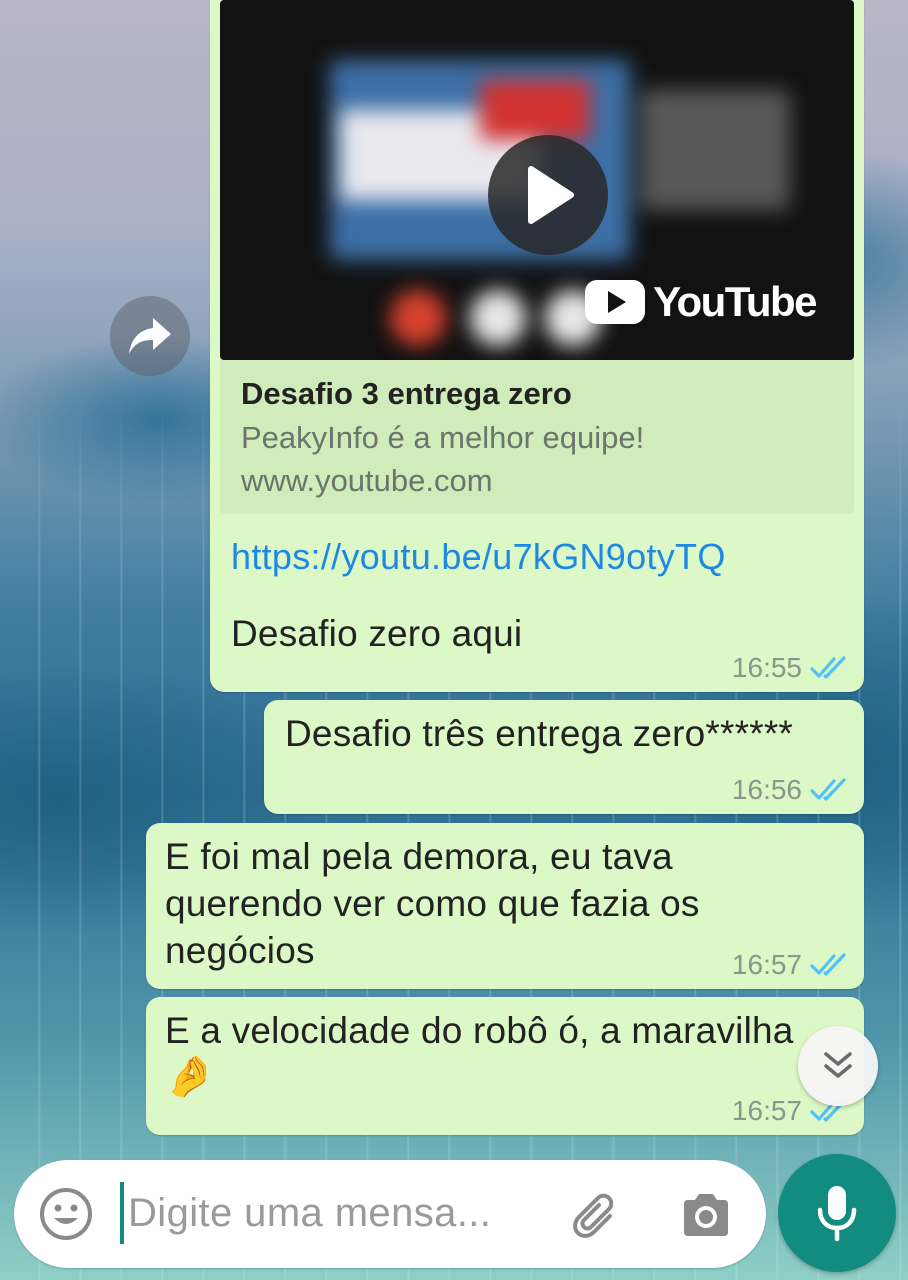 This screenshot has height=1280, width=908. What do you see at coordinates (190, 1077) in the screenshot?
I see `pinched-fingers-emoji: 🤌` at bounding box center [190, 1077].